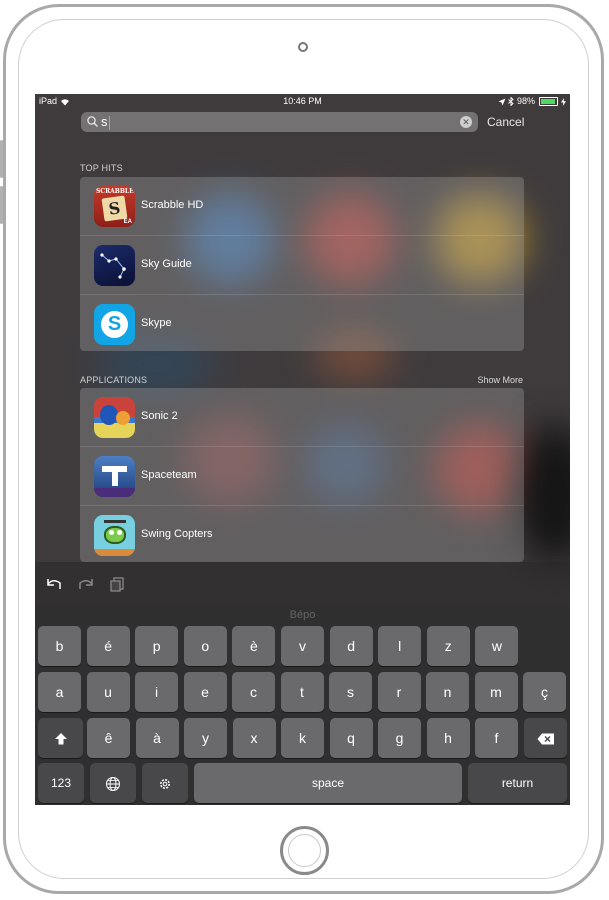 The image size is (609, 900). Describe the element at coordinates (205, 738) in the screenshot. I see `letter-key: y` at that location.